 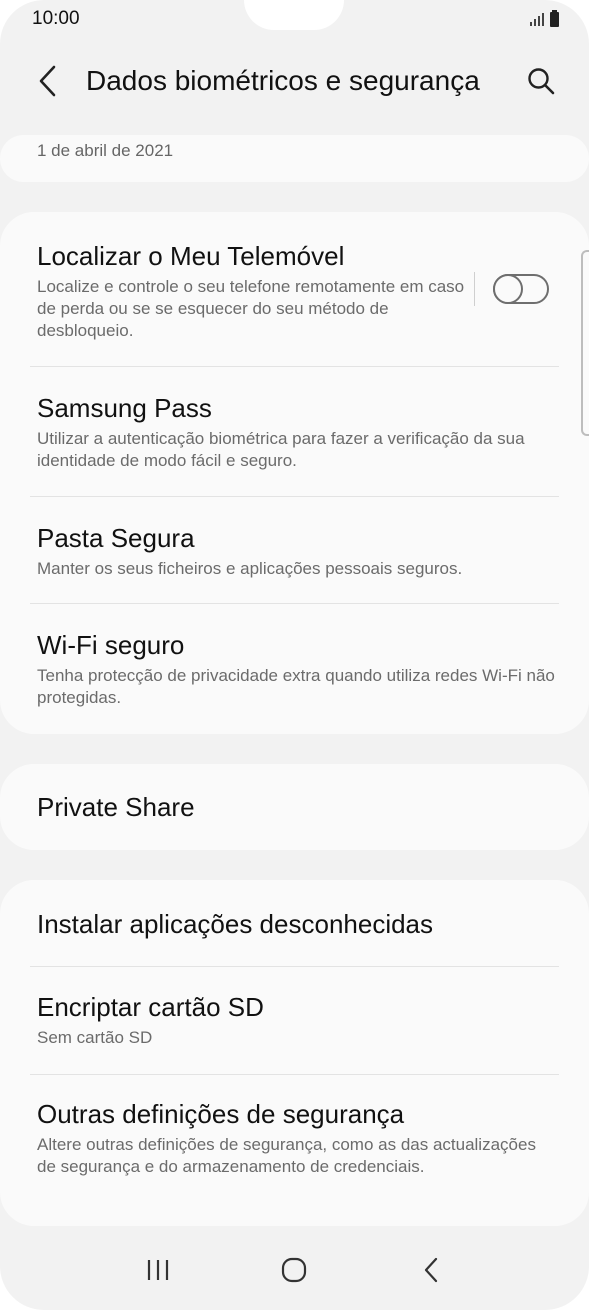 I want to click on signal-icon, so click(x=537, y=19).